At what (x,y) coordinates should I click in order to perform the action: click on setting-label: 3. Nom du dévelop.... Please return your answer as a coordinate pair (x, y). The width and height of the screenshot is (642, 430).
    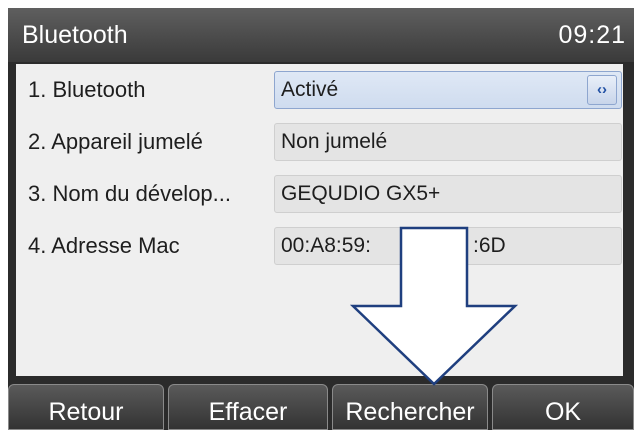
    Looking at the image, I should click on (130, 193).